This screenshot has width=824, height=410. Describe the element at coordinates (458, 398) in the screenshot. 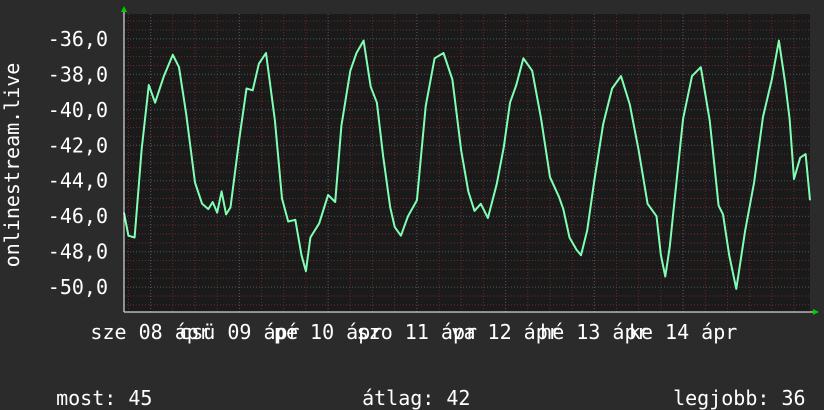

I see `stat-average-value: 42` at that location.